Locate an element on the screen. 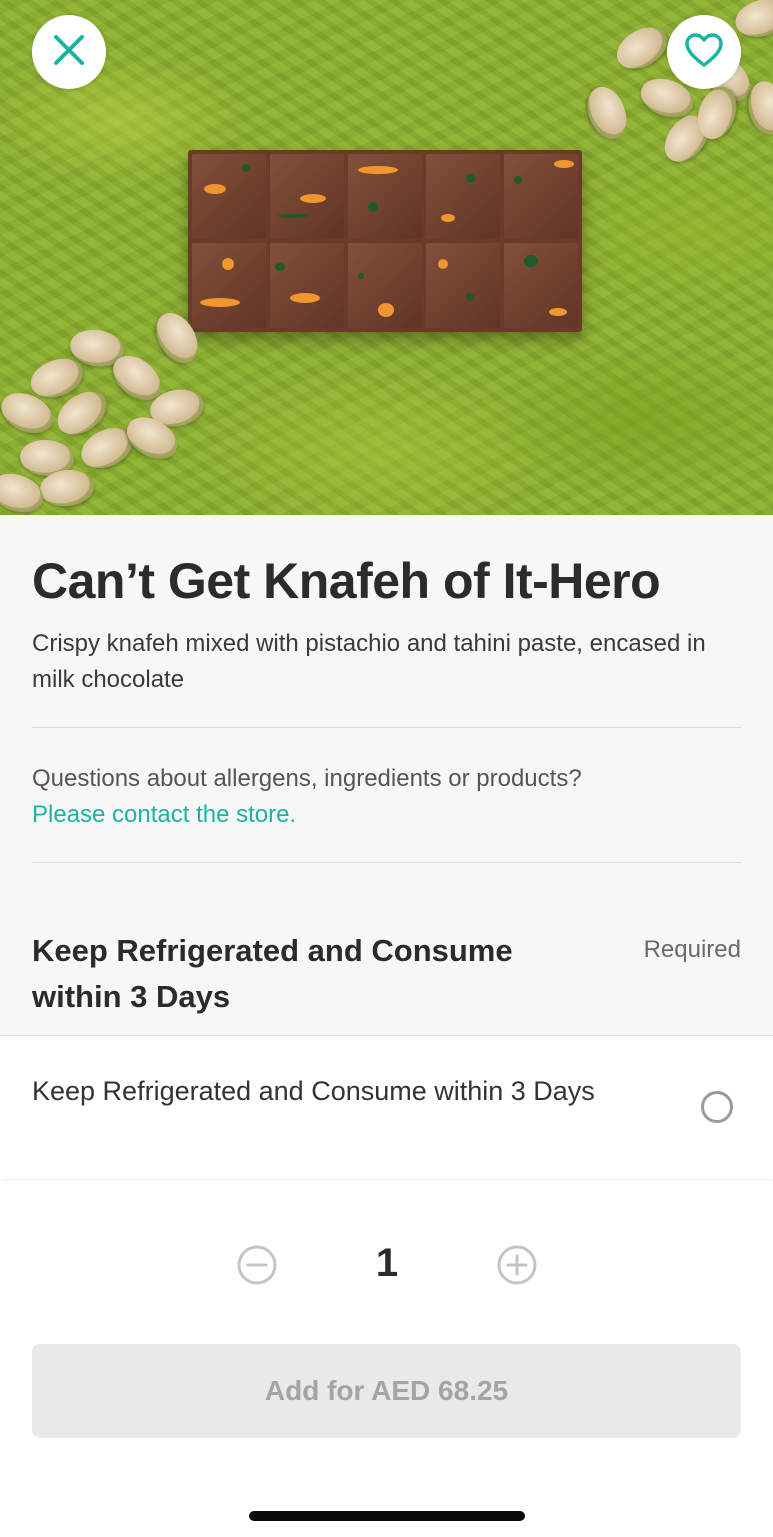 This screenshot has height=1537, width=773. home-indicator is located at coordinates (387, 1516).